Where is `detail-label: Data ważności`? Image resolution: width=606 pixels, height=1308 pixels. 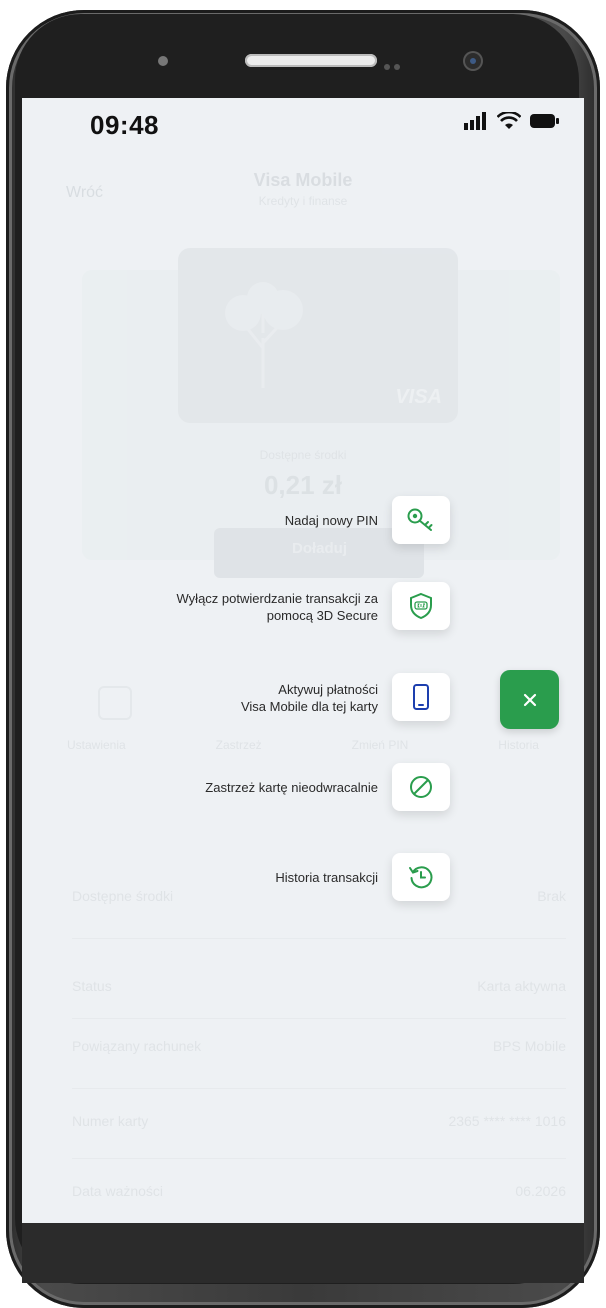
detail-label: Data ważności is located at coordinates (118, 1191).